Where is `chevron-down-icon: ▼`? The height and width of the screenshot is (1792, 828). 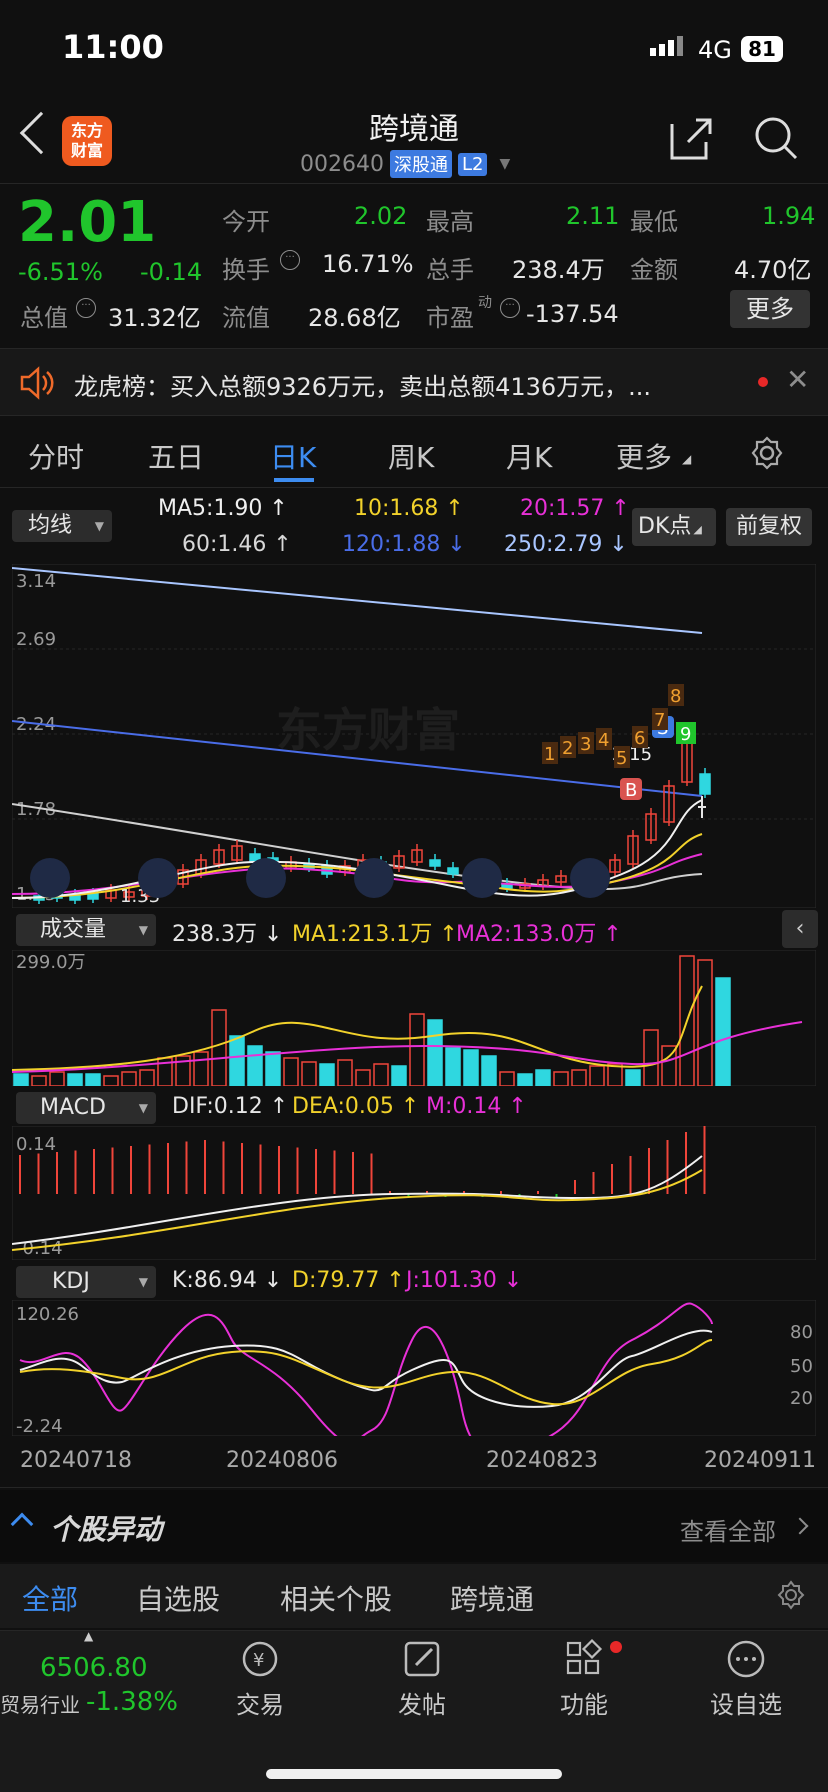 chevron-down-icon: ▼ is located at coordinates (504, 164).